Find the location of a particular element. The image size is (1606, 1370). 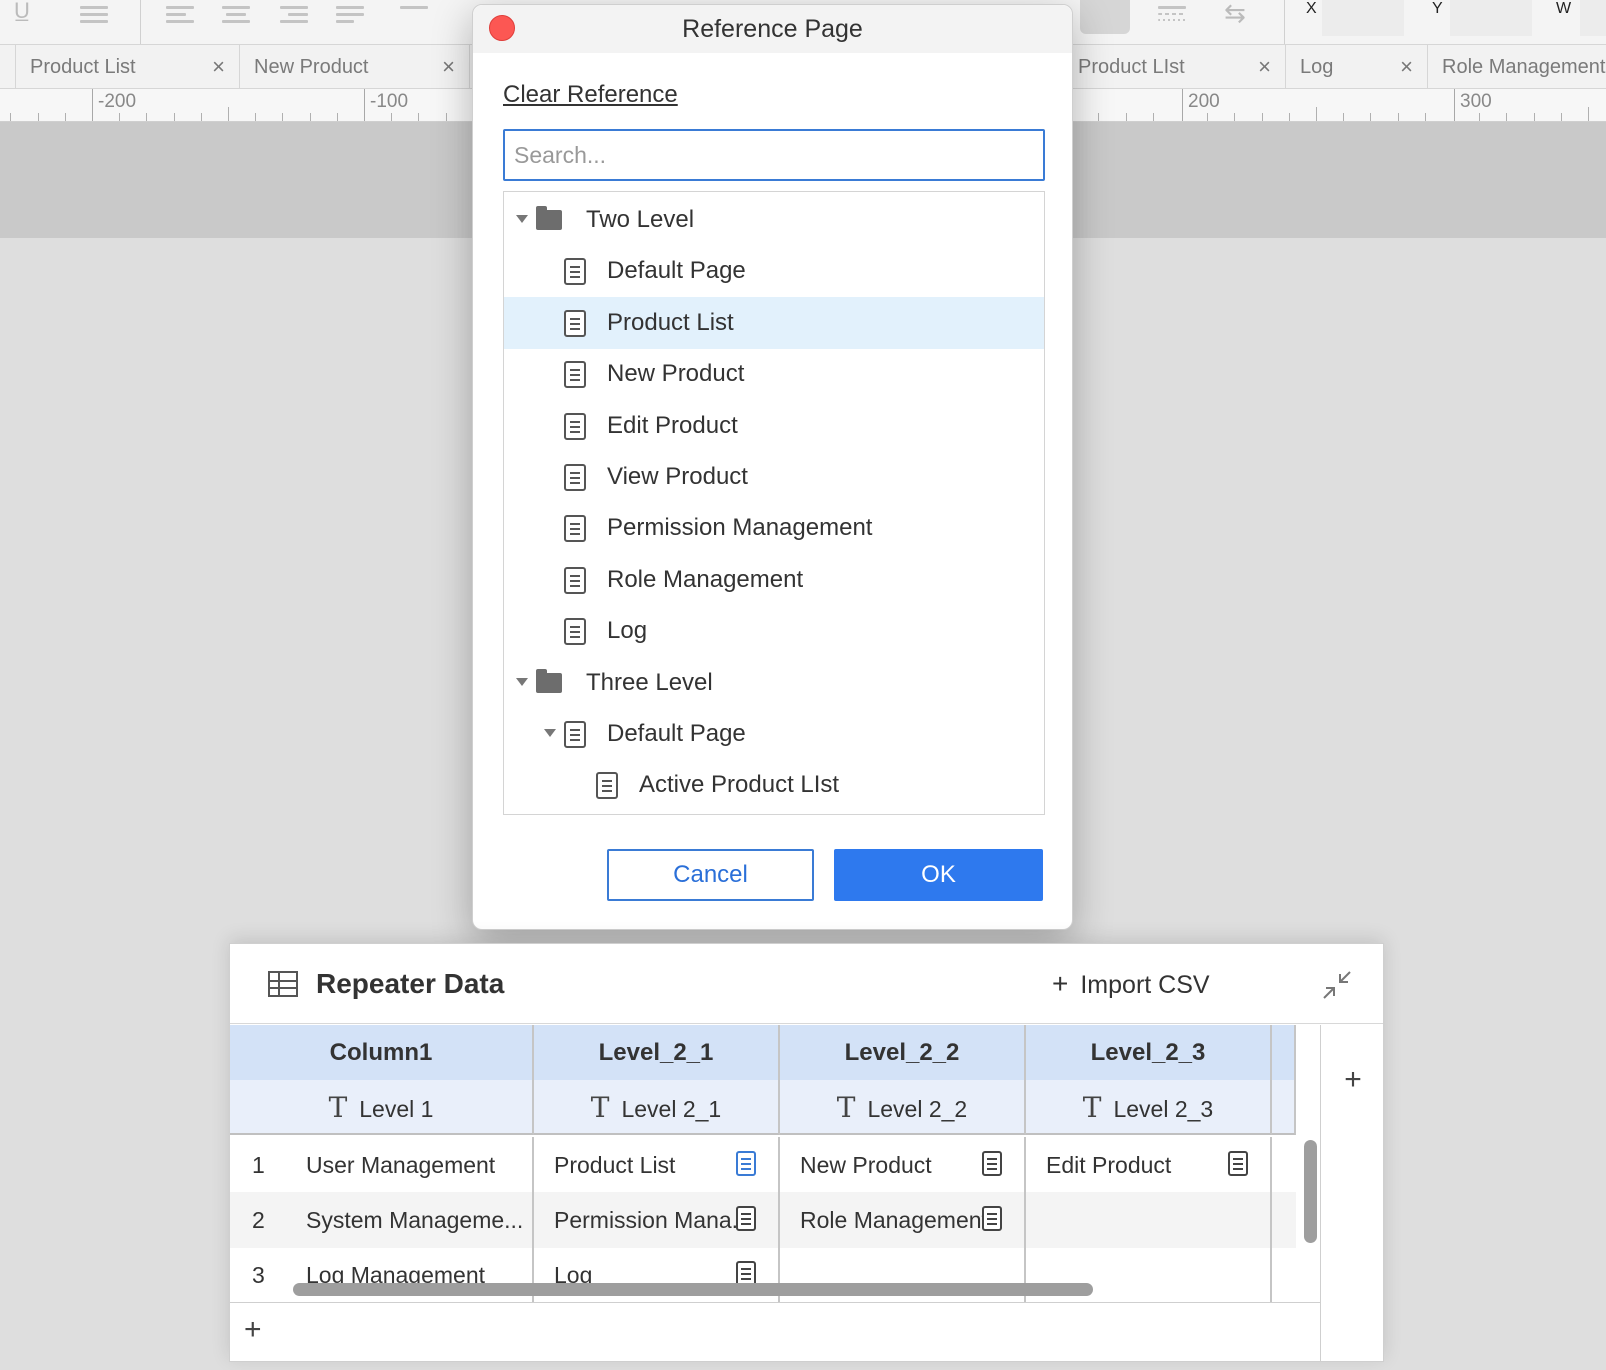

line-spacing-icon is located at coordinates (414, 16).